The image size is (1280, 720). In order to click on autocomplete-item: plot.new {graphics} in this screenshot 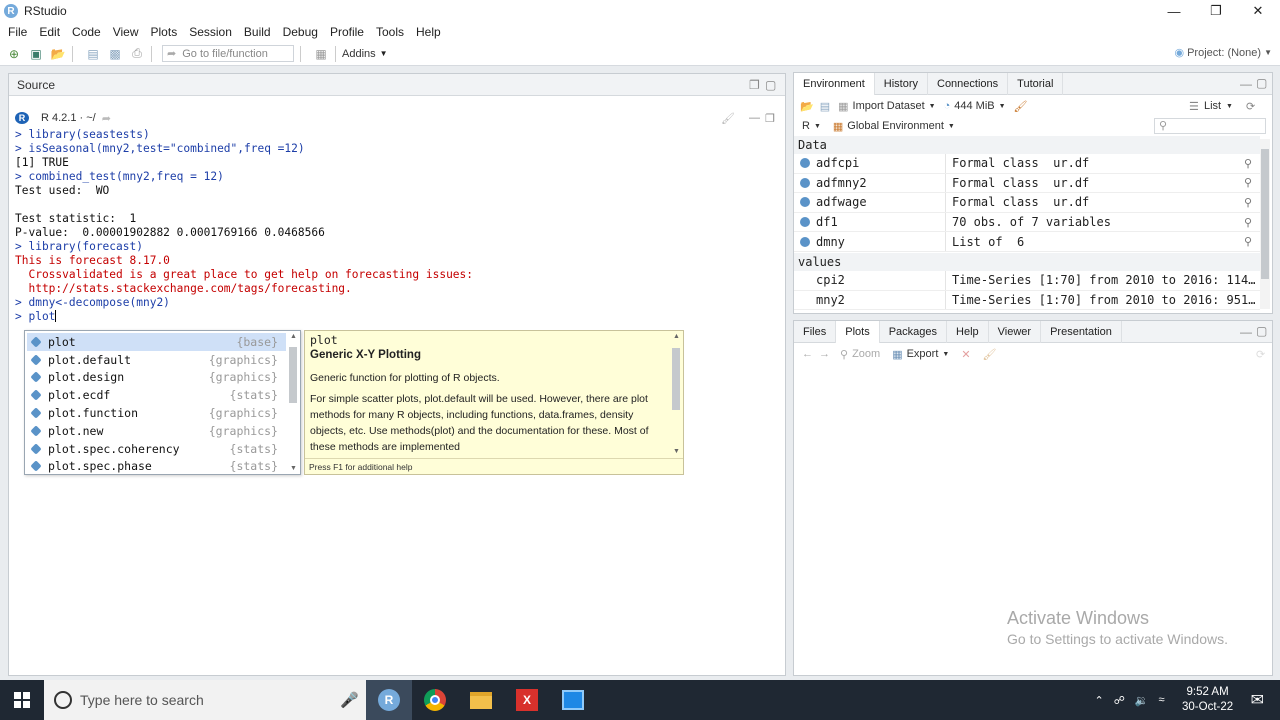, I will do `click(156, 431)`.